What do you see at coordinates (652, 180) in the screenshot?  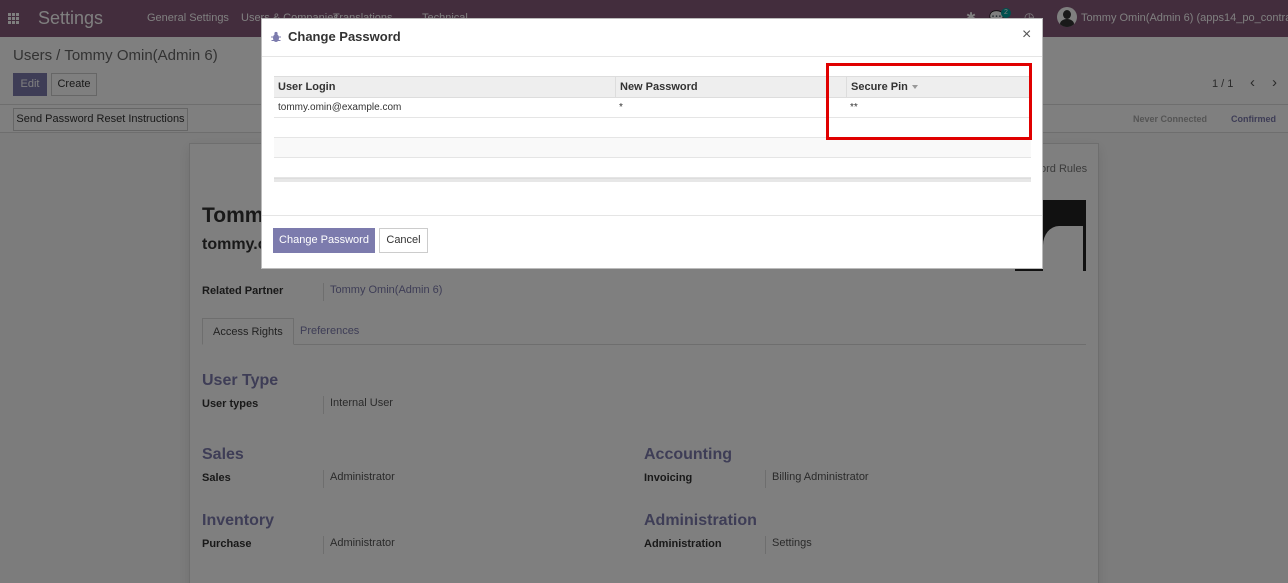 I see `grid-footer` at bounding box center [652, 180].